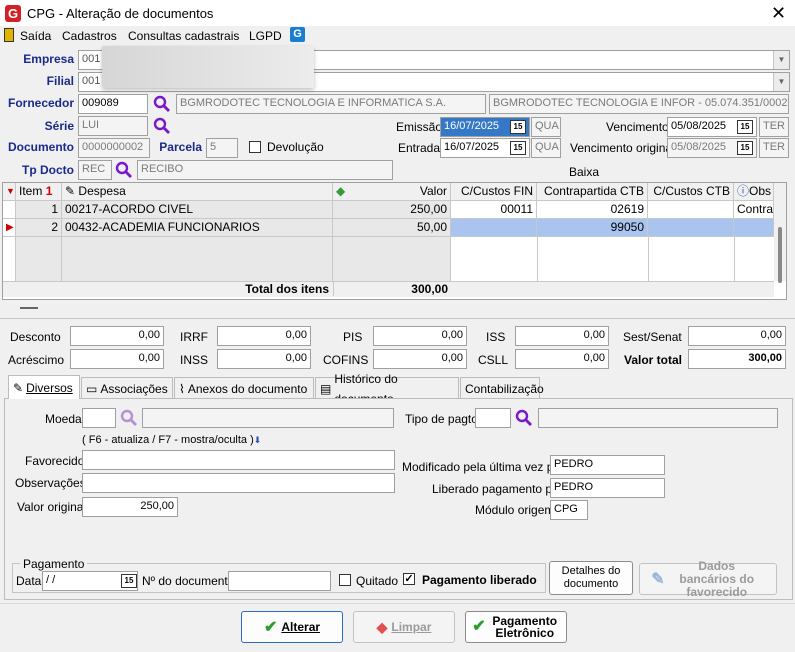 The height and width of the screenshot is (652, 795). Describe the element at coordinates (404, 627) in the screenshot. I see `limpar-button: ◆ Limpar` at that location.